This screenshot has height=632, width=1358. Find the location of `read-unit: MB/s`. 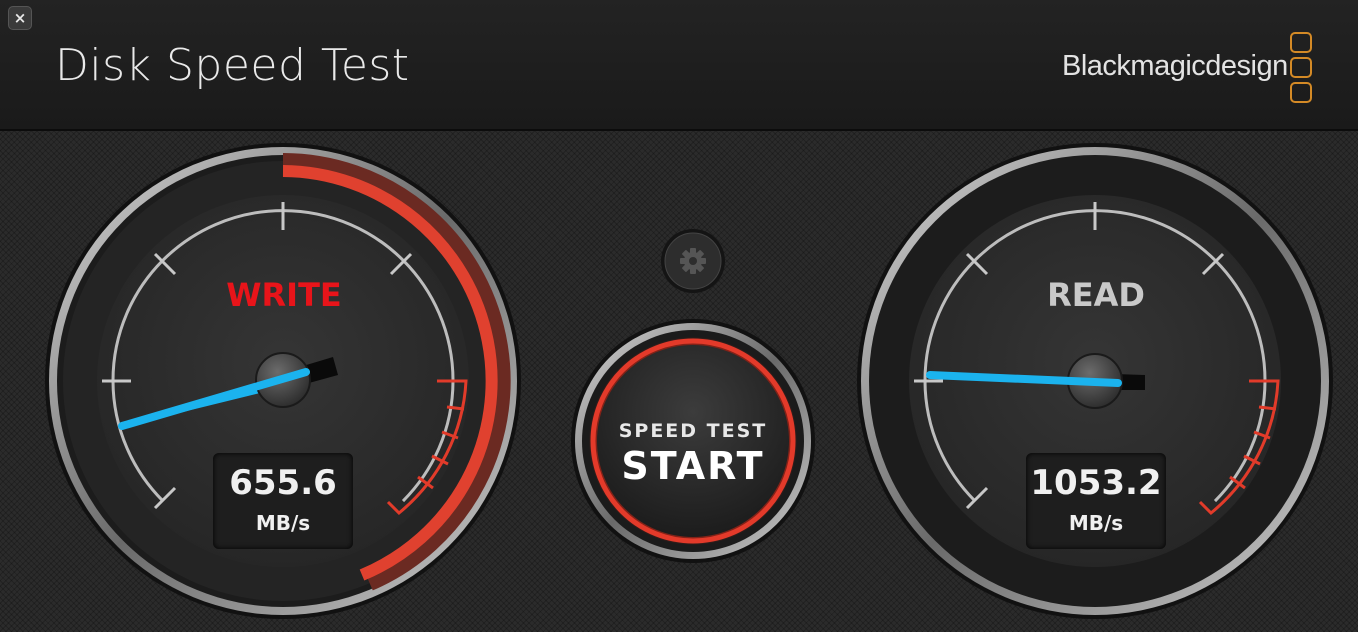

read-unit: MB/s is located at coordinates (1096, 523).